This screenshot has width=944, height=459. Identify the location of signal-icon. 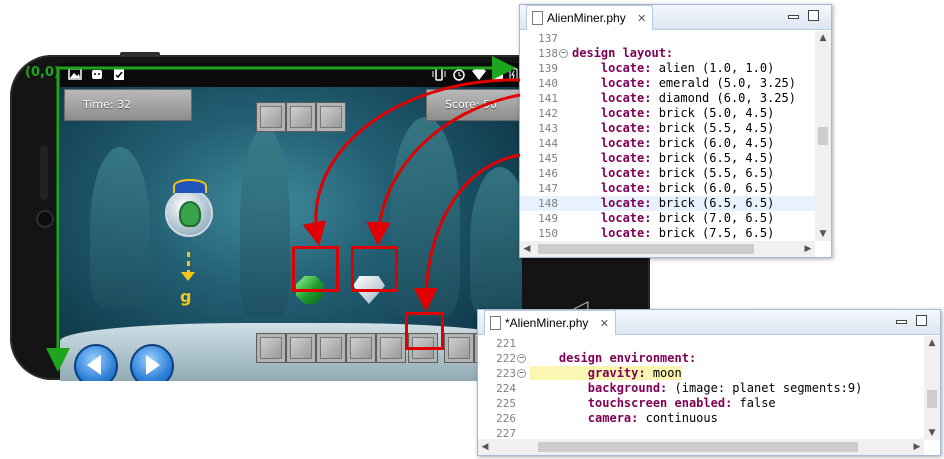
(497, 74).